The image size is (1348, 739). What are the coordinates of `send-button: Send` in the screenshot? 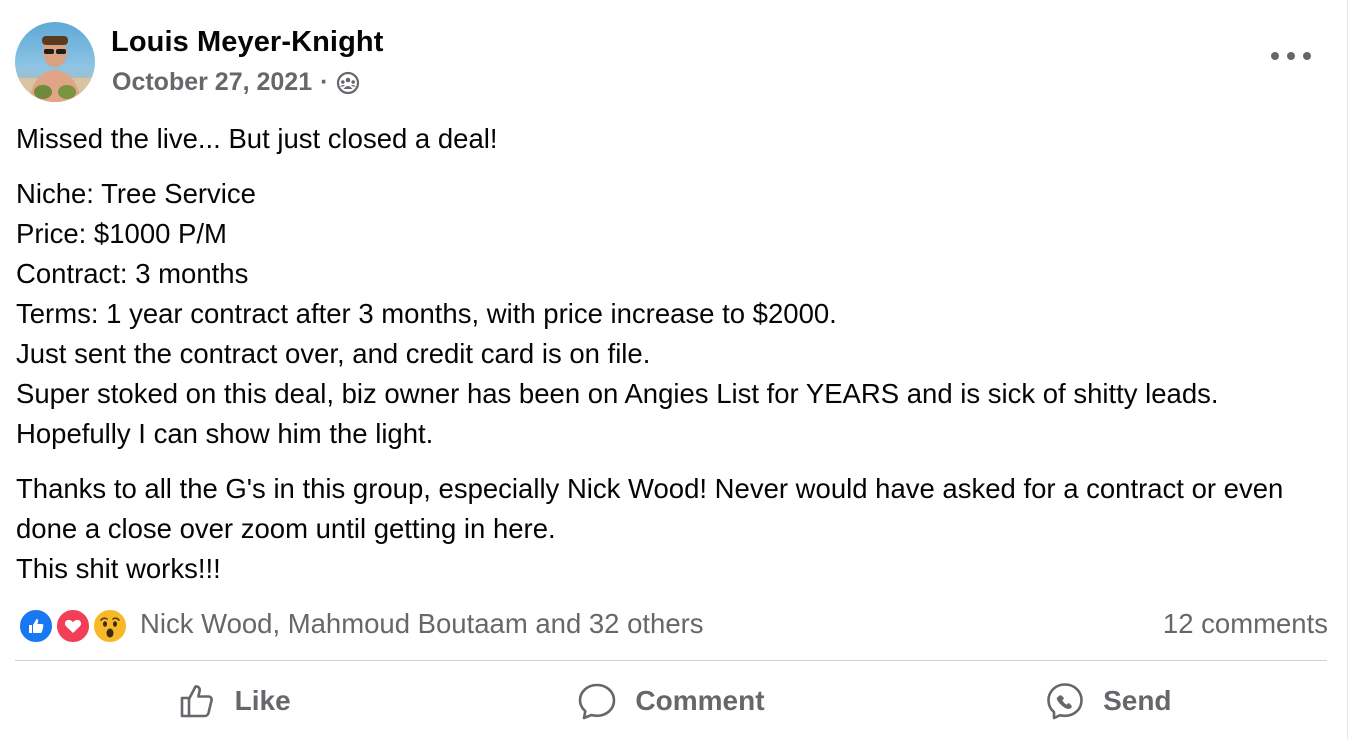 It's located at (1108, 701).